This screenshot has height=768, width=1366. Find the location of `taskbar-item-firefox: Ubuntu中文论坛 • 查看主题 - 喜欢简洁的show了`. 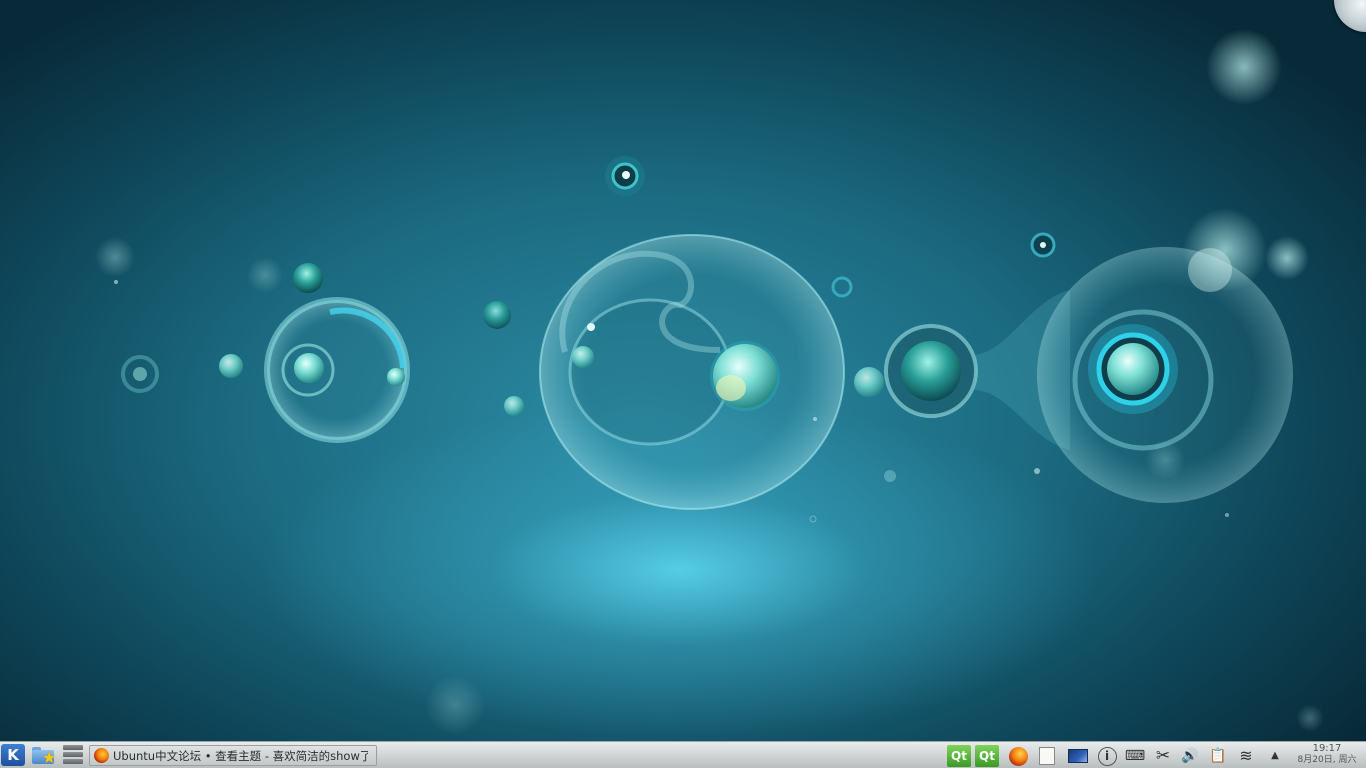

taskbar-item-firefox: Ubuntu中文论坛 • 查看主题 - 喜欢简洁的show了 is located at coordinates (233, 755).